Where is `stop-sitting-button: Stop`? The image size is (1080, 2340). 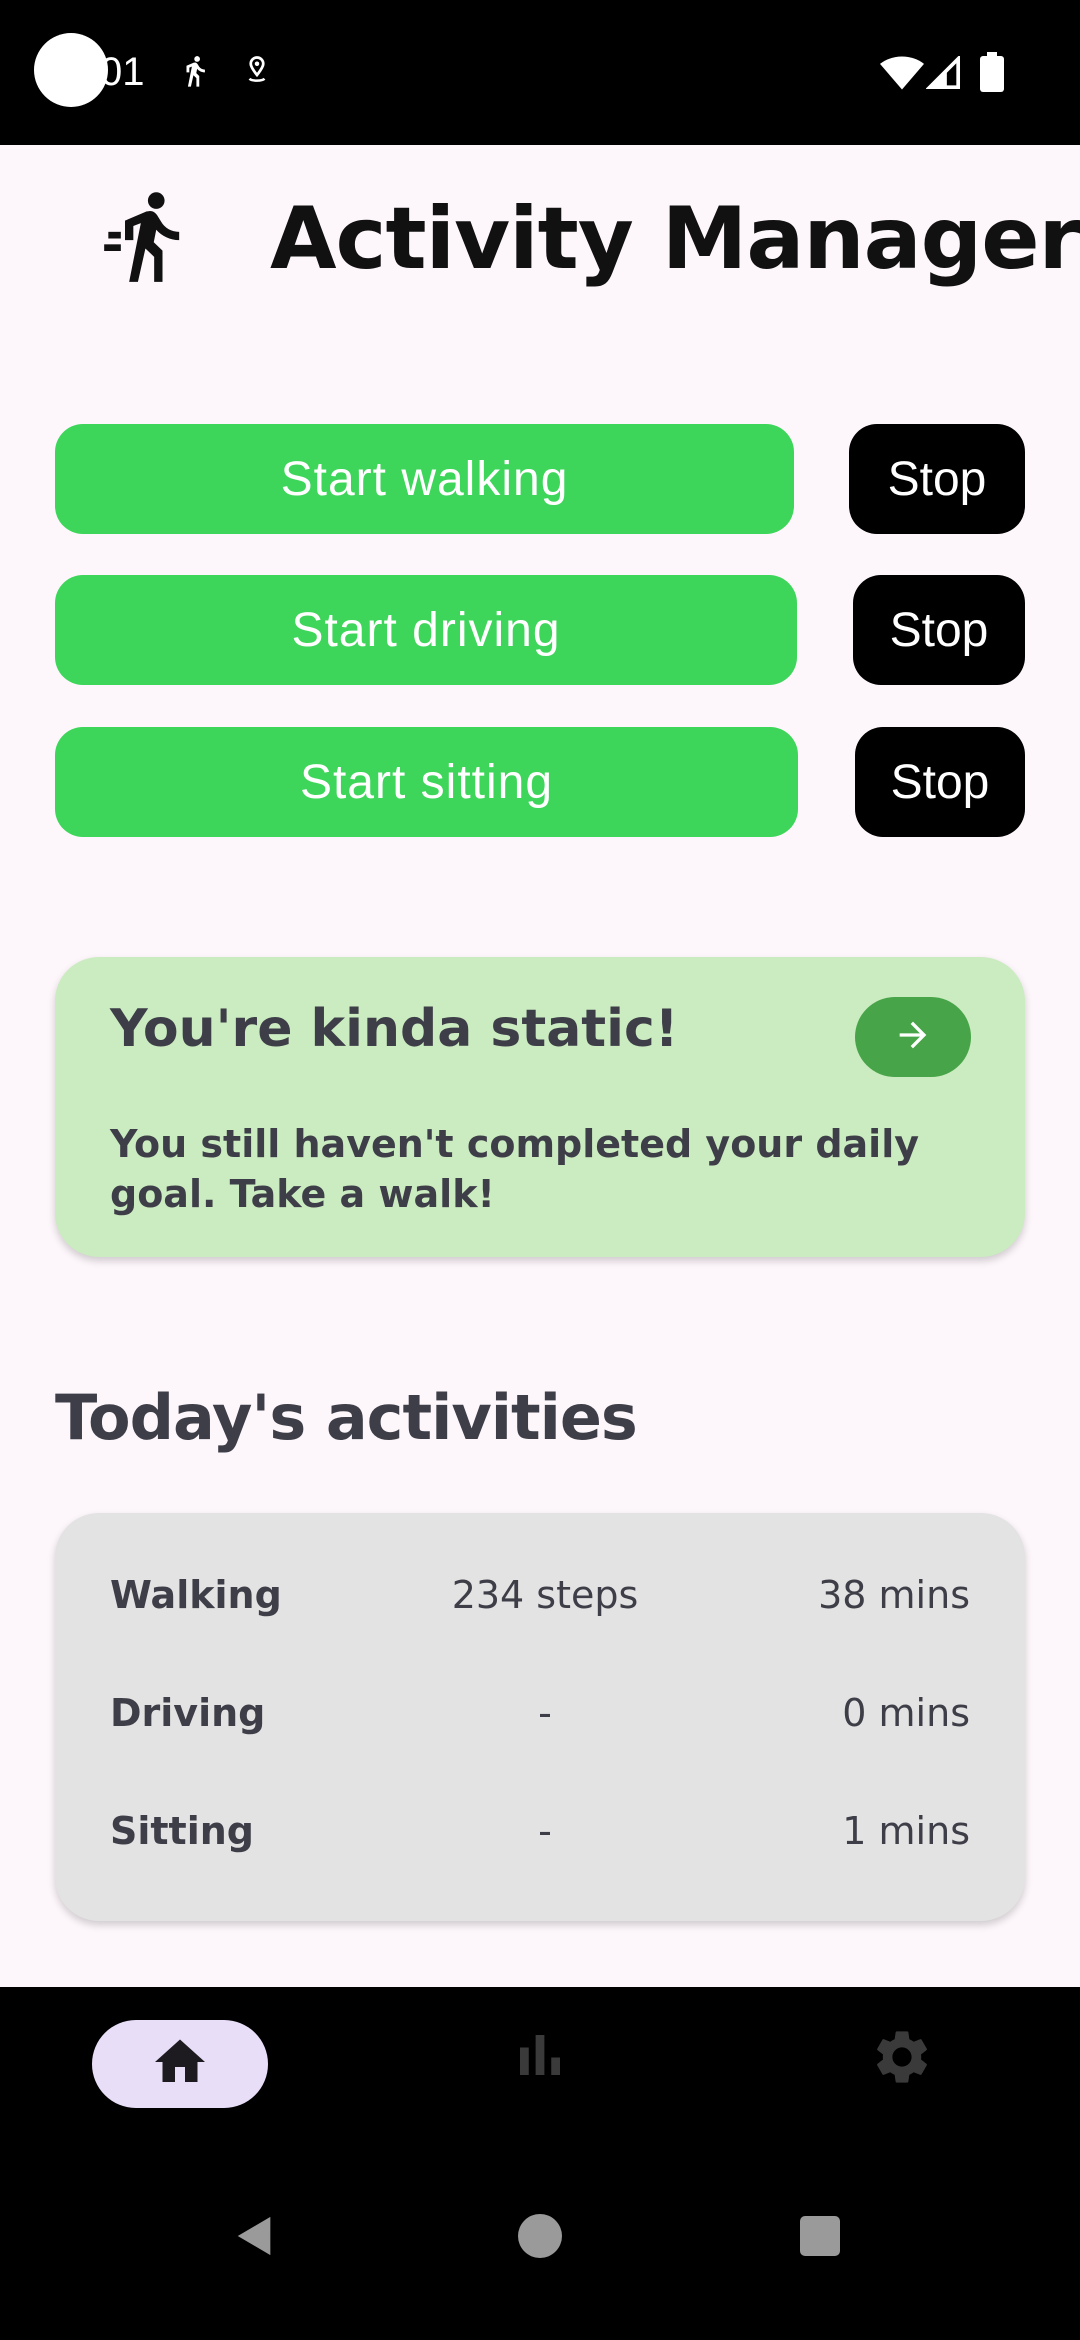
stop-sitting-button: Stop is located at coordinates (940, 782).